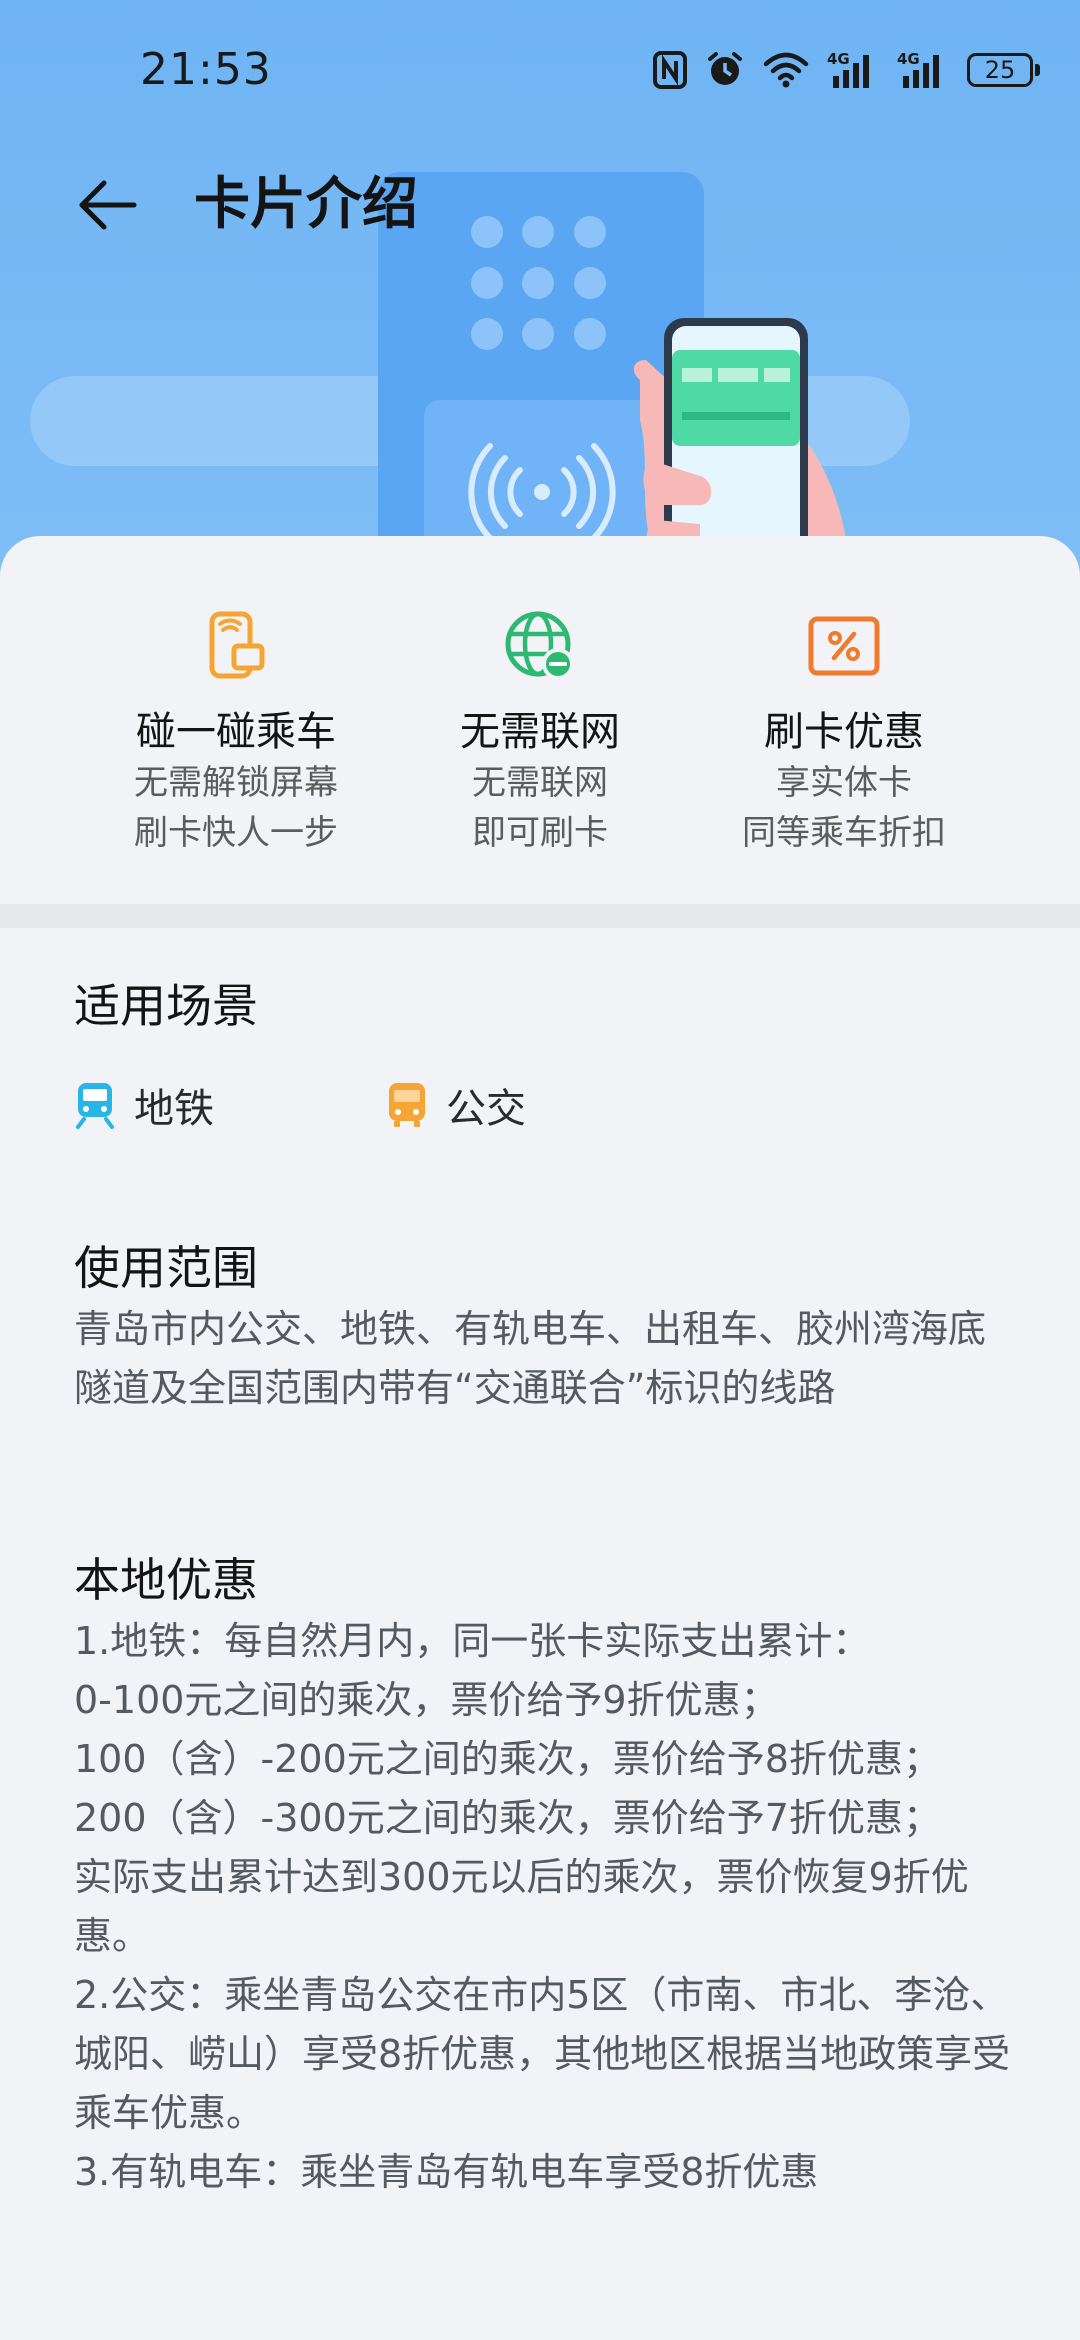 The image size is (1080, 2340). Describe the element at coordinates (540, 916) in the screenshot. I see `section-divider` at that location.